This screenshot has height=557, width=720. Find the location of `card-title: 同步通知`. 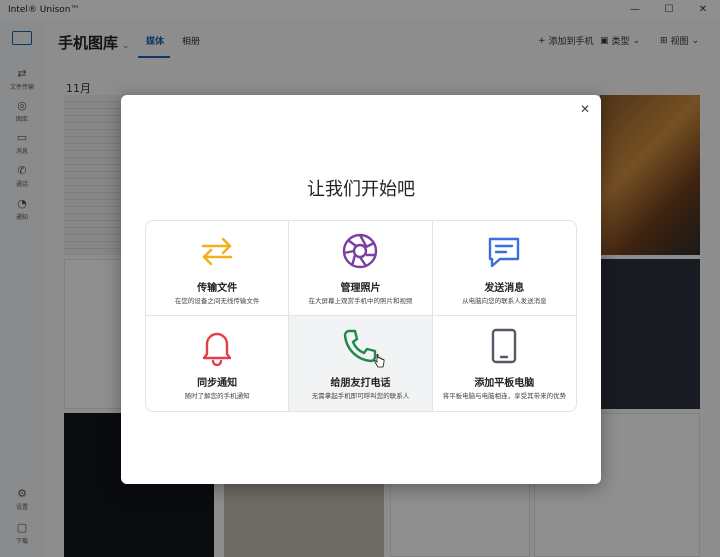

card-title: 同步通知 is located at coordinates (217, 383).